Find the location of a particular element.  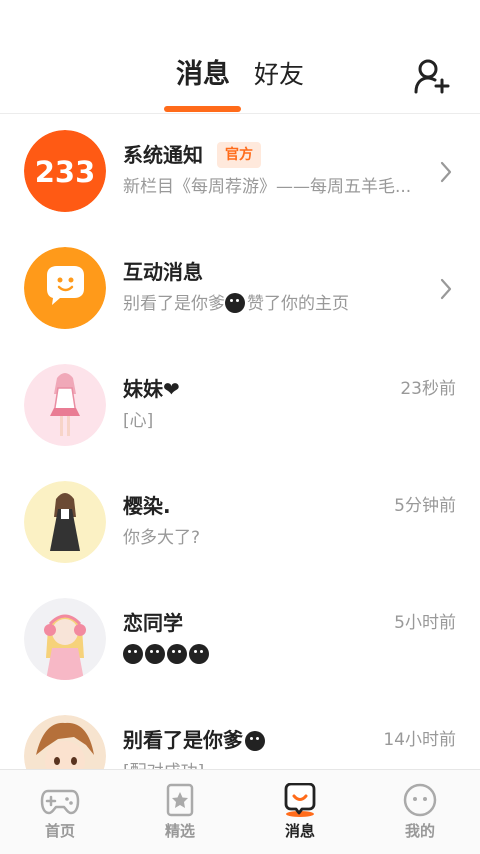

chat-bubble-icon is located at coordinates (65, 288).